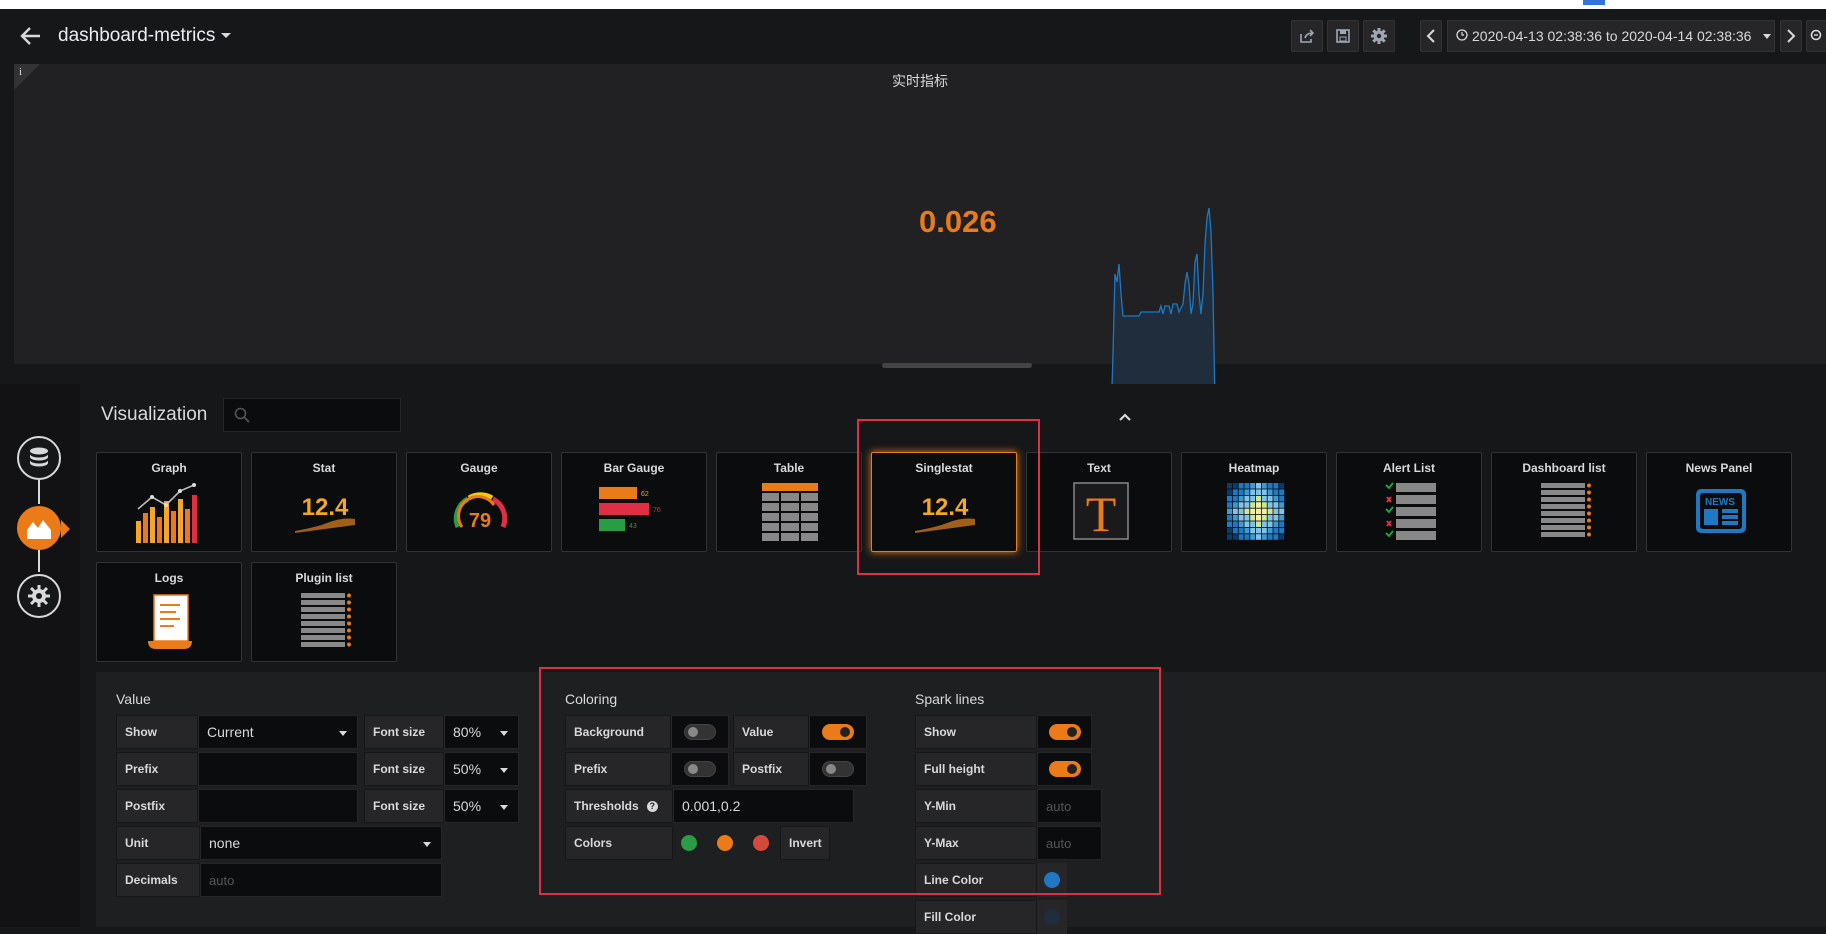  Describe the element at coordinates (242, 417) in the screenshot. I see `search-icon` at that location.